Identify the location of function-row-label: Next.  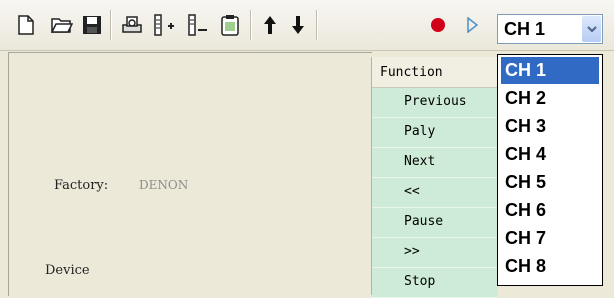
(420, 161).